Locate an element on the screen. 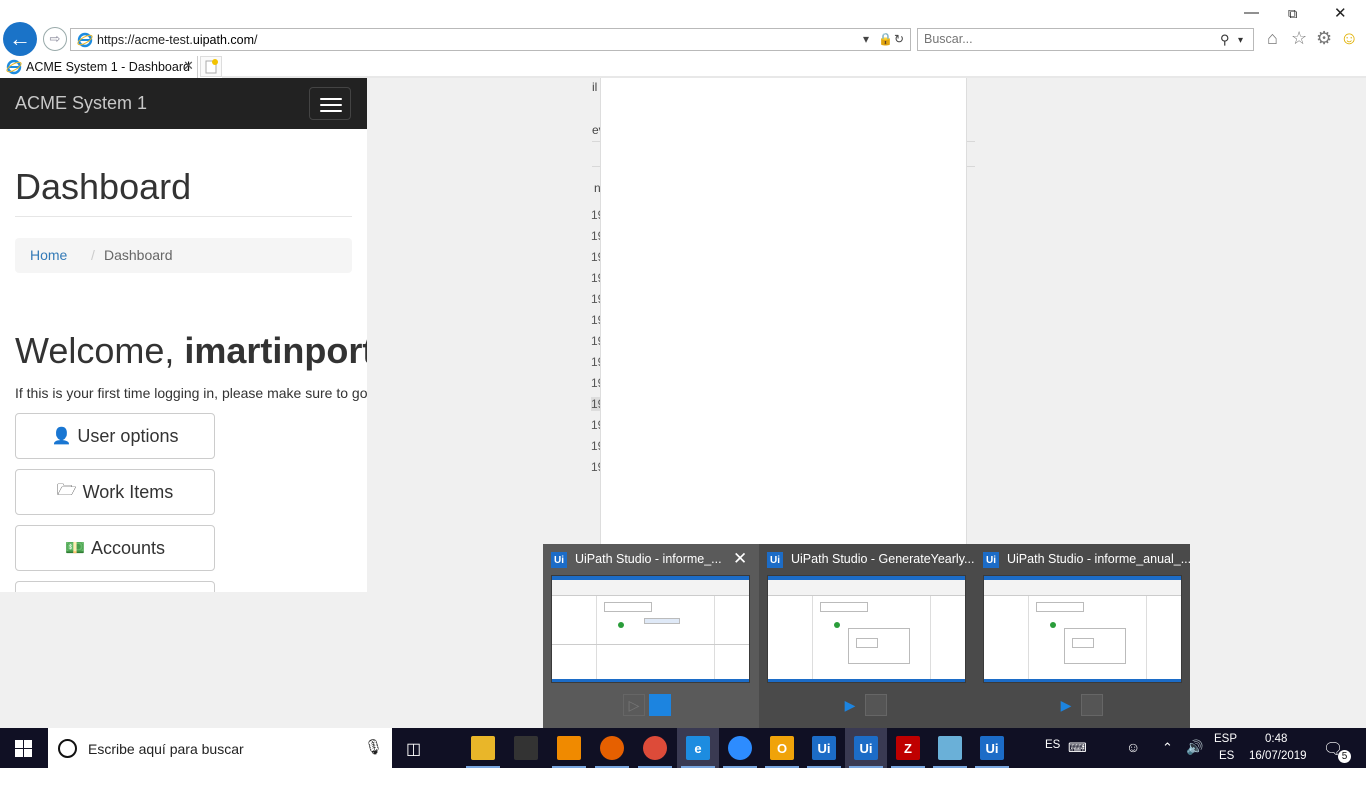 This screenshot has width=1366, height=790. taskbar-app-filezilla: Z is located at coordinates (908, 748).